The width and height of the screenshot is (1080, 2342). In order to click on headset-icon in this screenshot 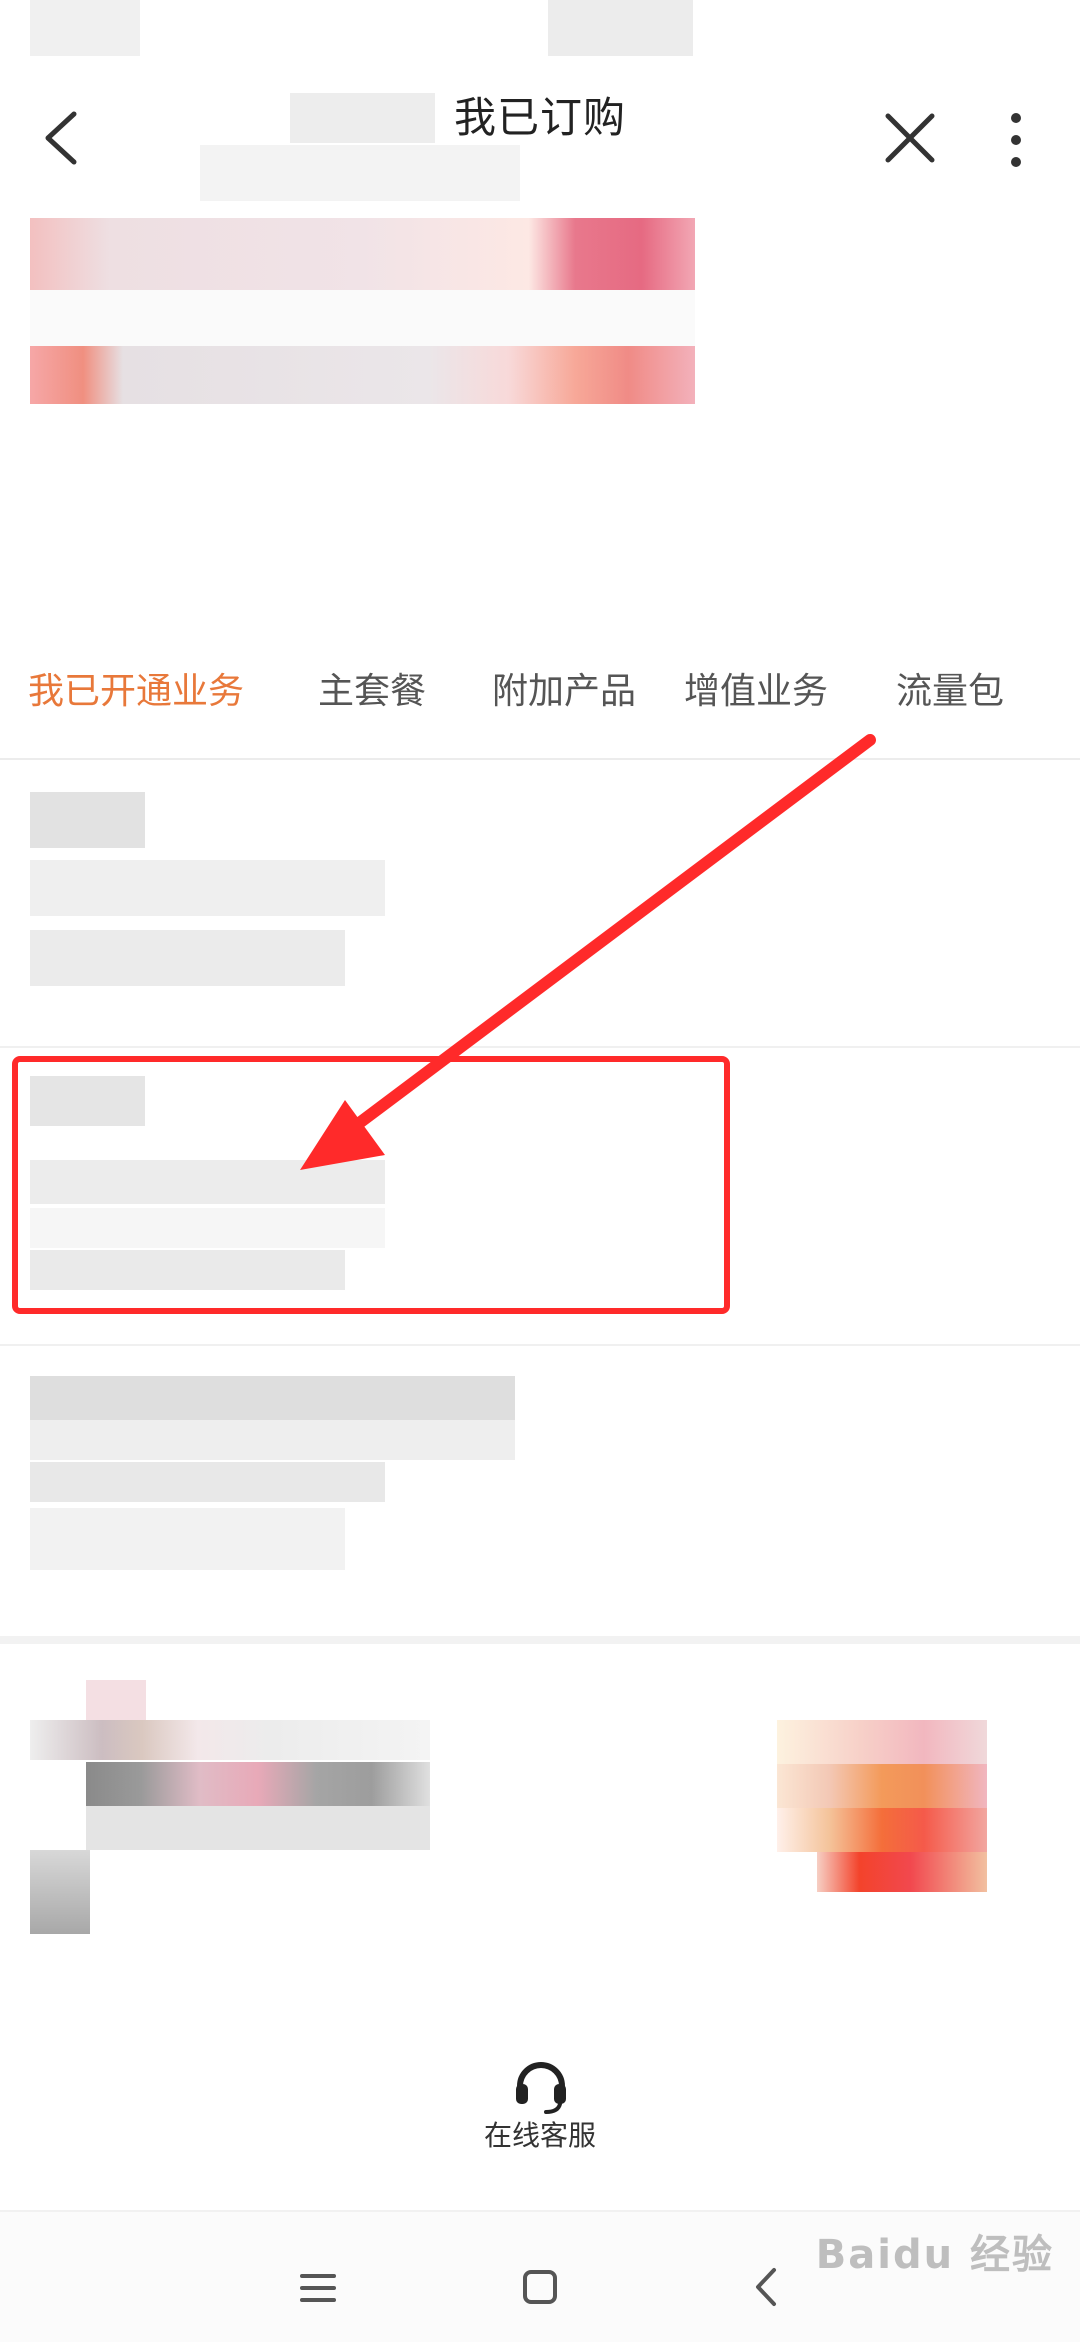, I will do `click(541, 2088)`.